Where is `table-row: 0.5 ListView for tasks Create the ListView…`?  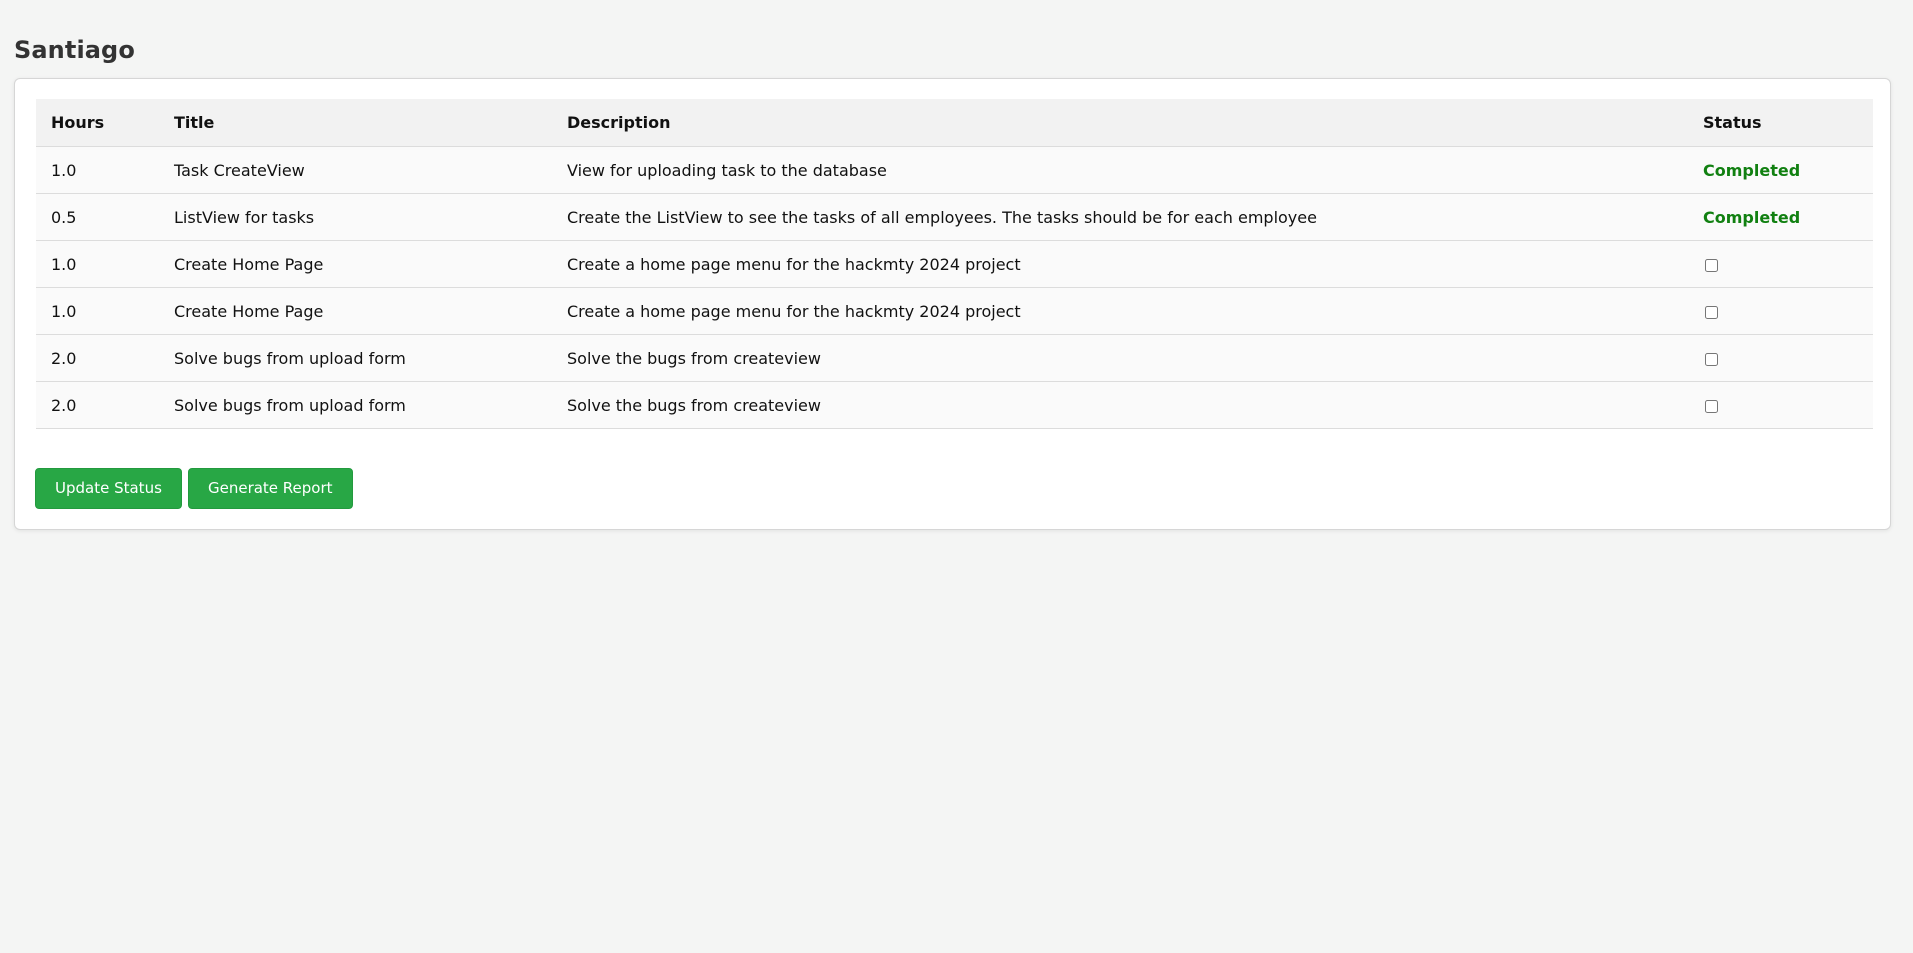
table-row: 0.5 ListView for tasks Create the ListView… is located at coordinates (954, 217).